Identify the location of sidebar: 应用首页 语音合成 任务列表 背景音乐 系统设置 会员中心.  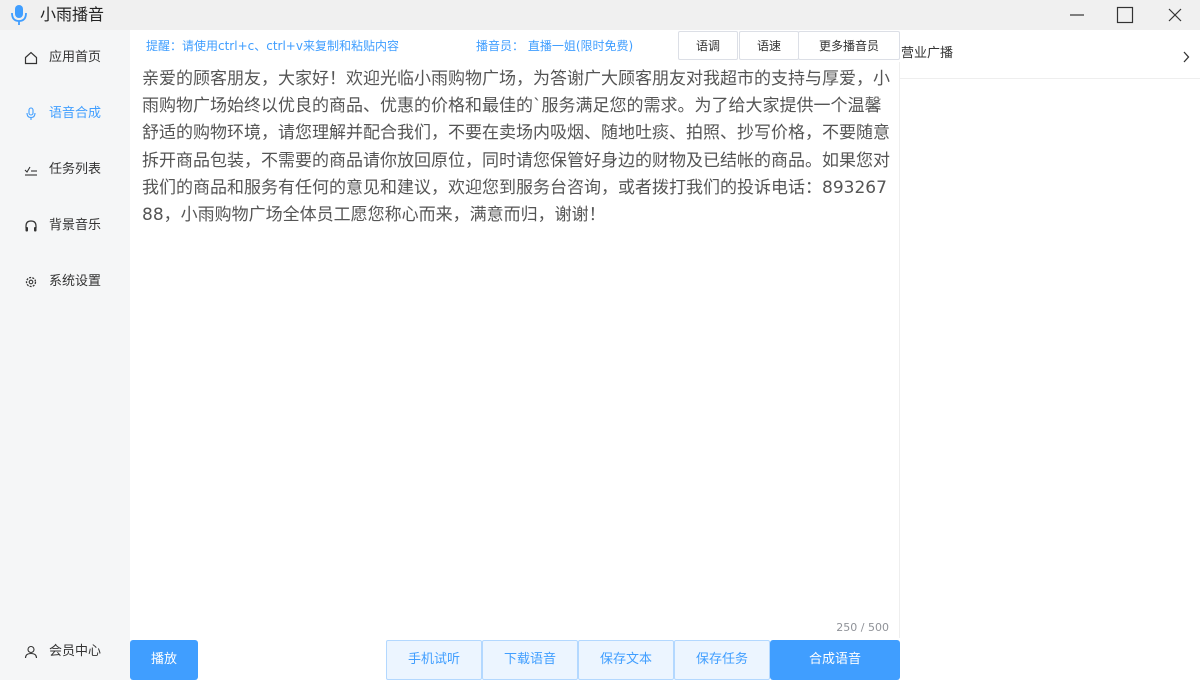
(65, 355).